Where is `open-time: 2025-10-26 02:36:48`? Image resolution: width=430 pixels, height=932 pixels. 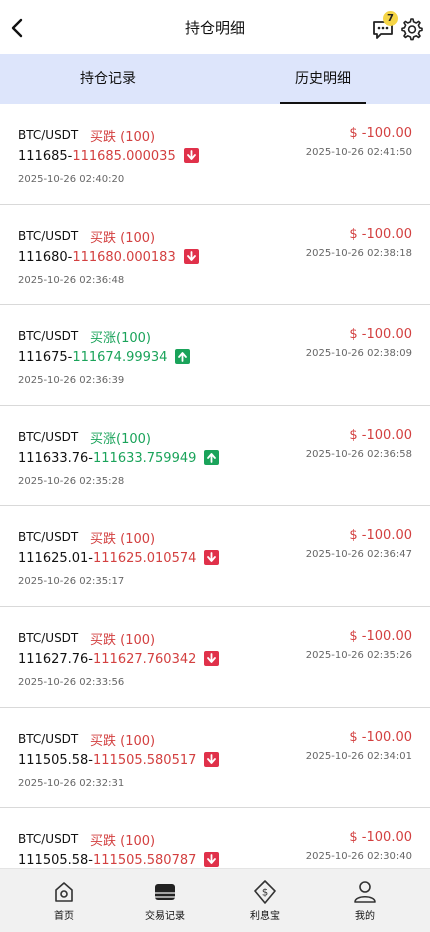
open-time: 2025-10-26 02:36:48 is located at coordinates (71, 280).